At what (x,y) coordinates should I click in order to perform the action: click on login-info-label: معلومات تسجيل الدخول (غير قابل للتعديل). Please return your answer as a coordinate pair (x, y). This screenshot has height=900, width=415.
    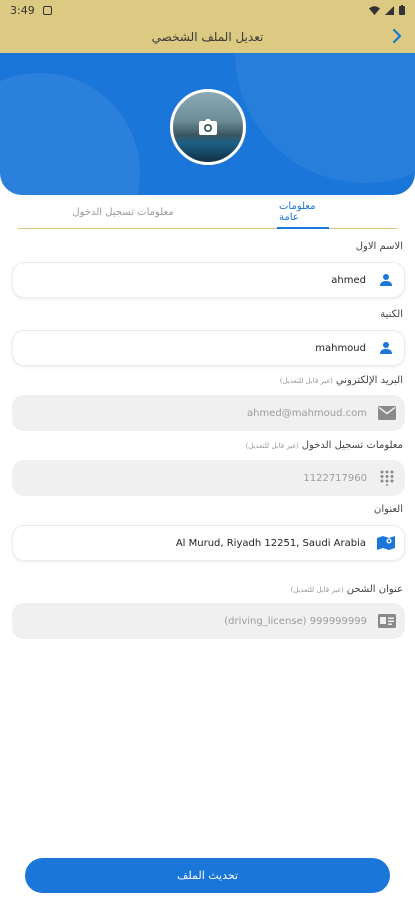
    Looking at the image, I should click on (324, 445).